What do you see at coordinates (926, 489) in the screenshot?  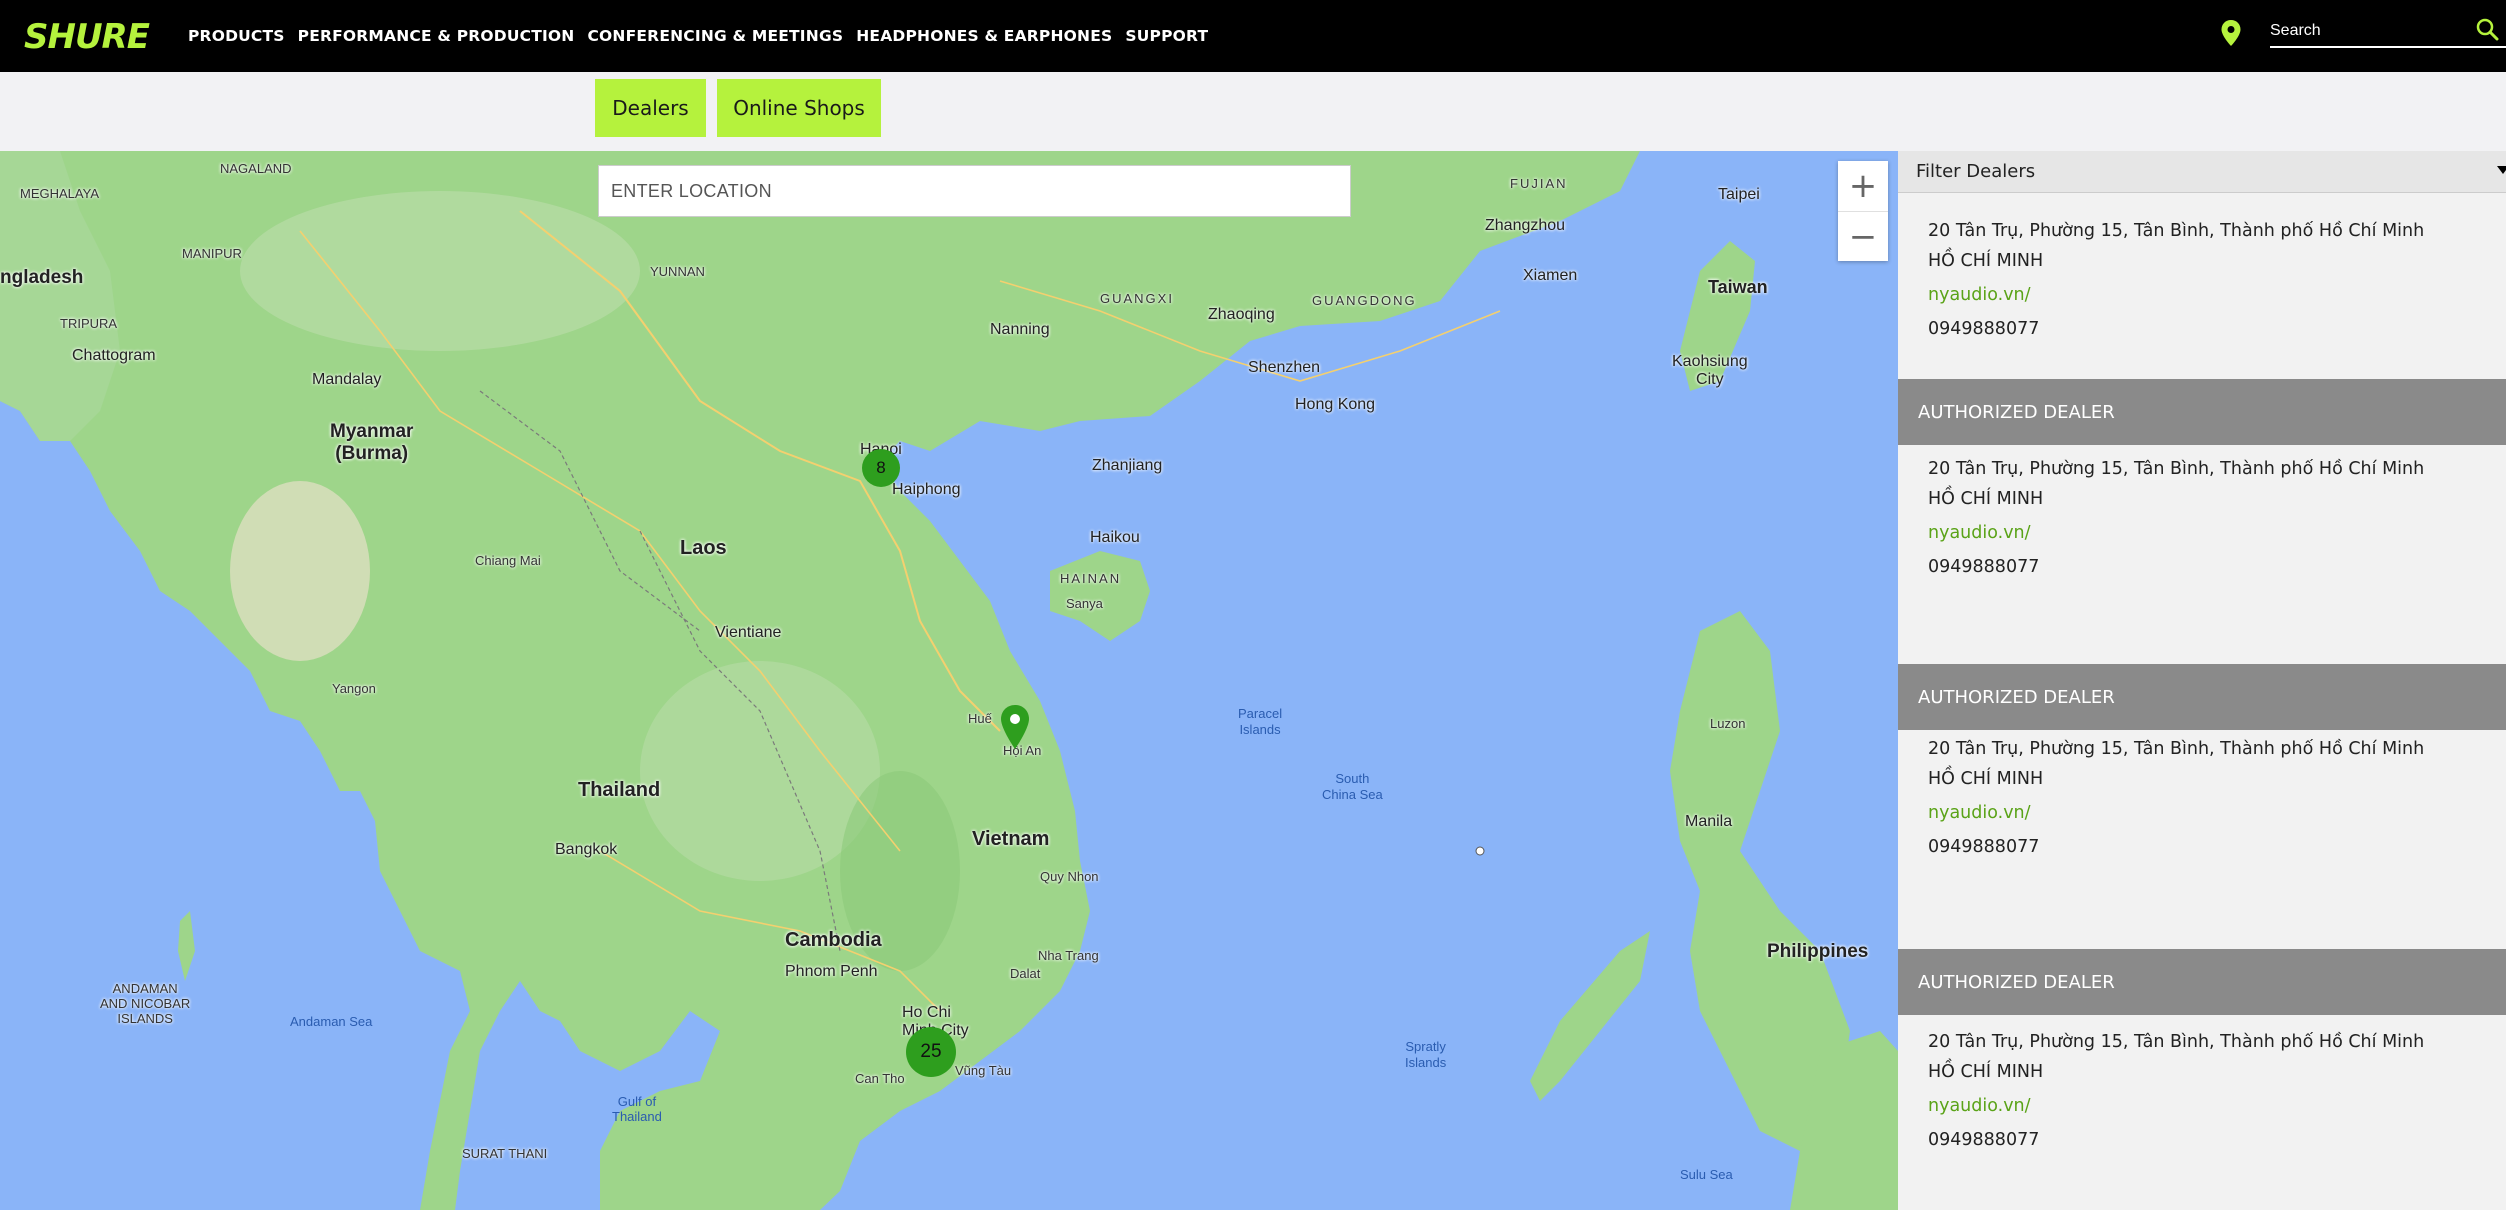 I see `map-label-haiphong: Haiphong` at bounding box center [926, 489].